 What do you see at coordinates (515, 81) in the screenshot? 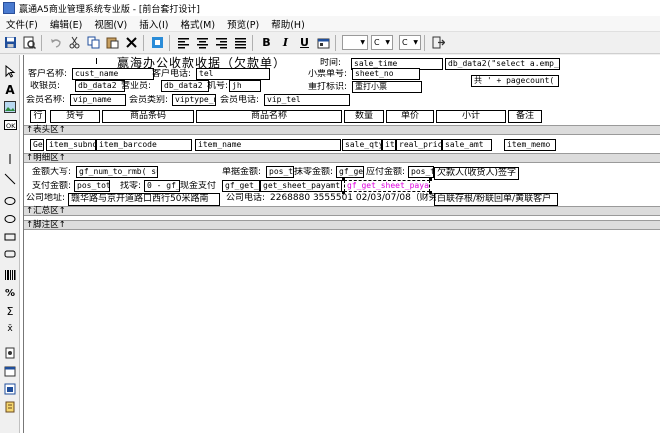
I see `page-count-field: 共 ' + pagecount(` at bounding box center [515, 81].